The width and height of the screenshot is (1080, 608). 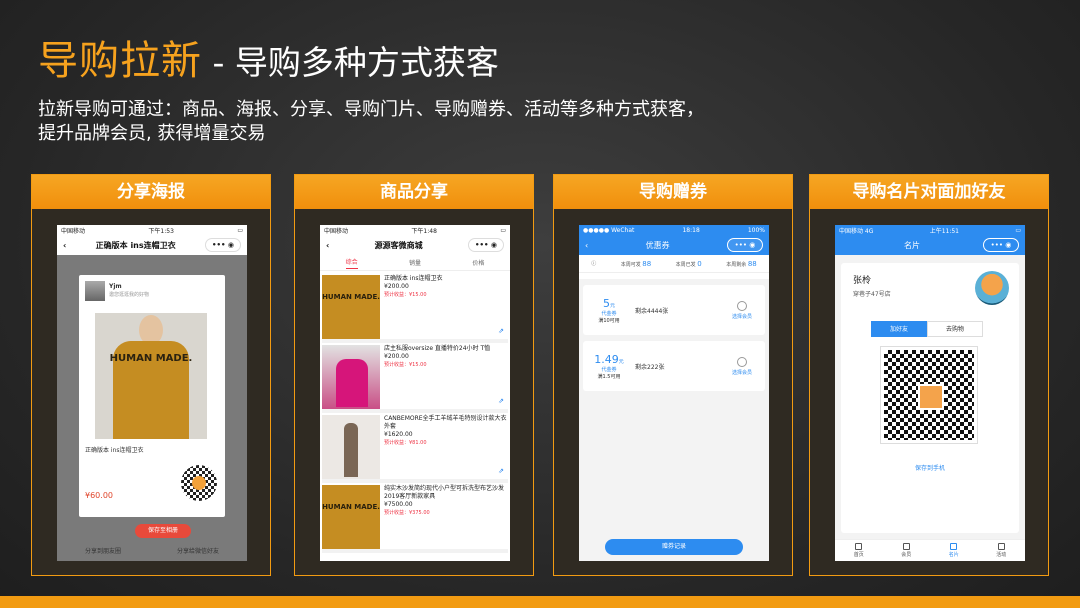 I want to click on tab-home: 首页, so click(x=859, y=550).